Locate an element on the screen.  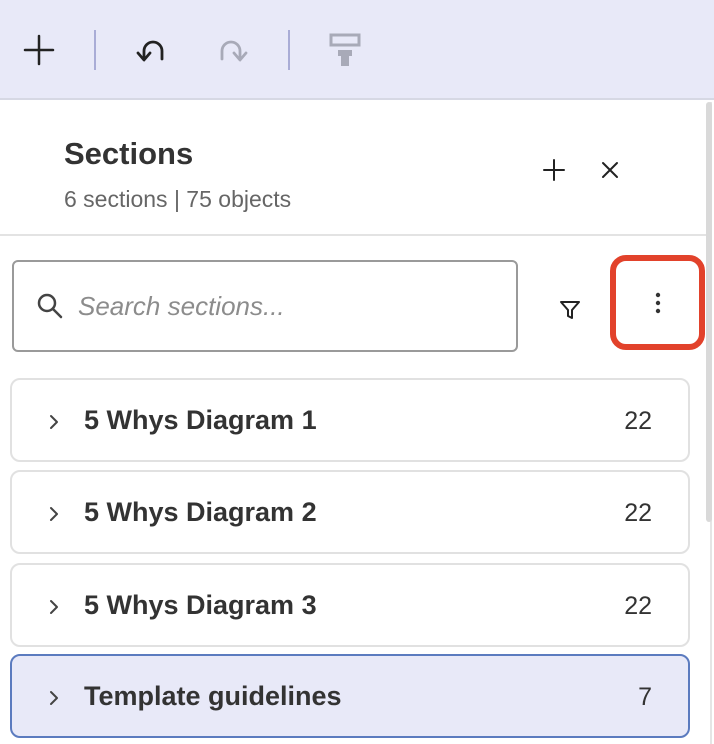
filter-icon is located at coordinates (570, 310).